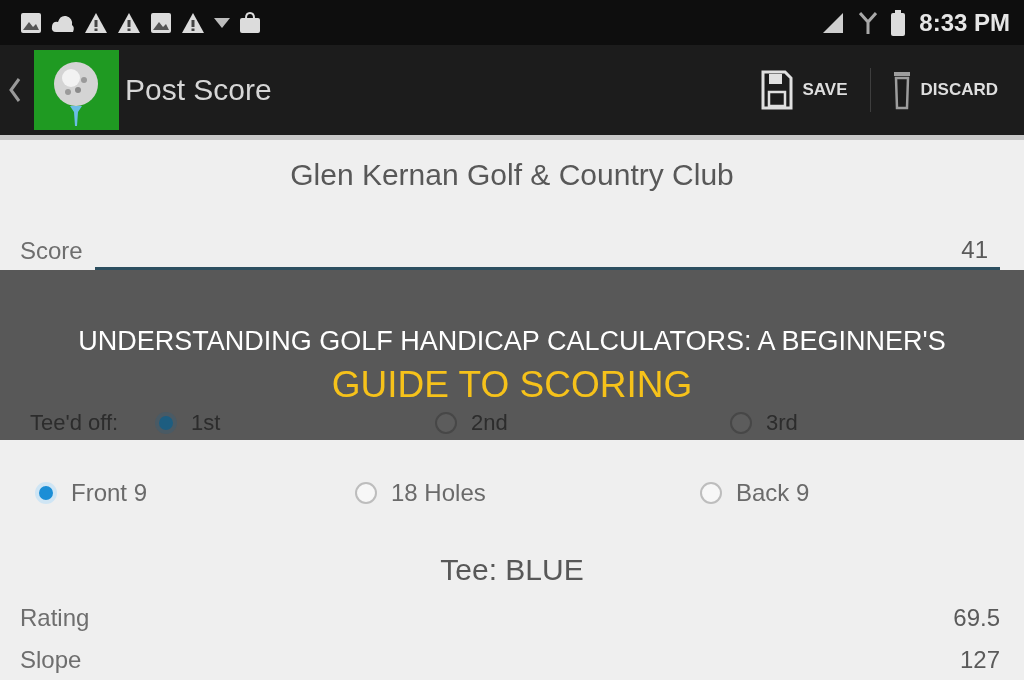 The width and height of the screenshot is (1024, 680). What do you see at coordinates (198, 90) in the screenshot?
I see `screen-title: Post Score` at bounding box center [198, 90].